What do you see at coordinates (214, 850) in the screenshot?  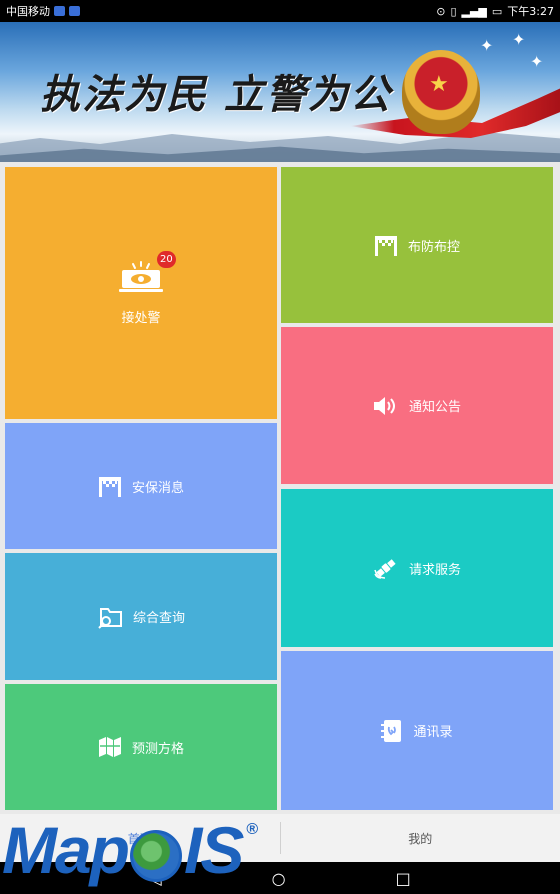 I see `brand-text-b: IS` at bounding box center [214, 850].